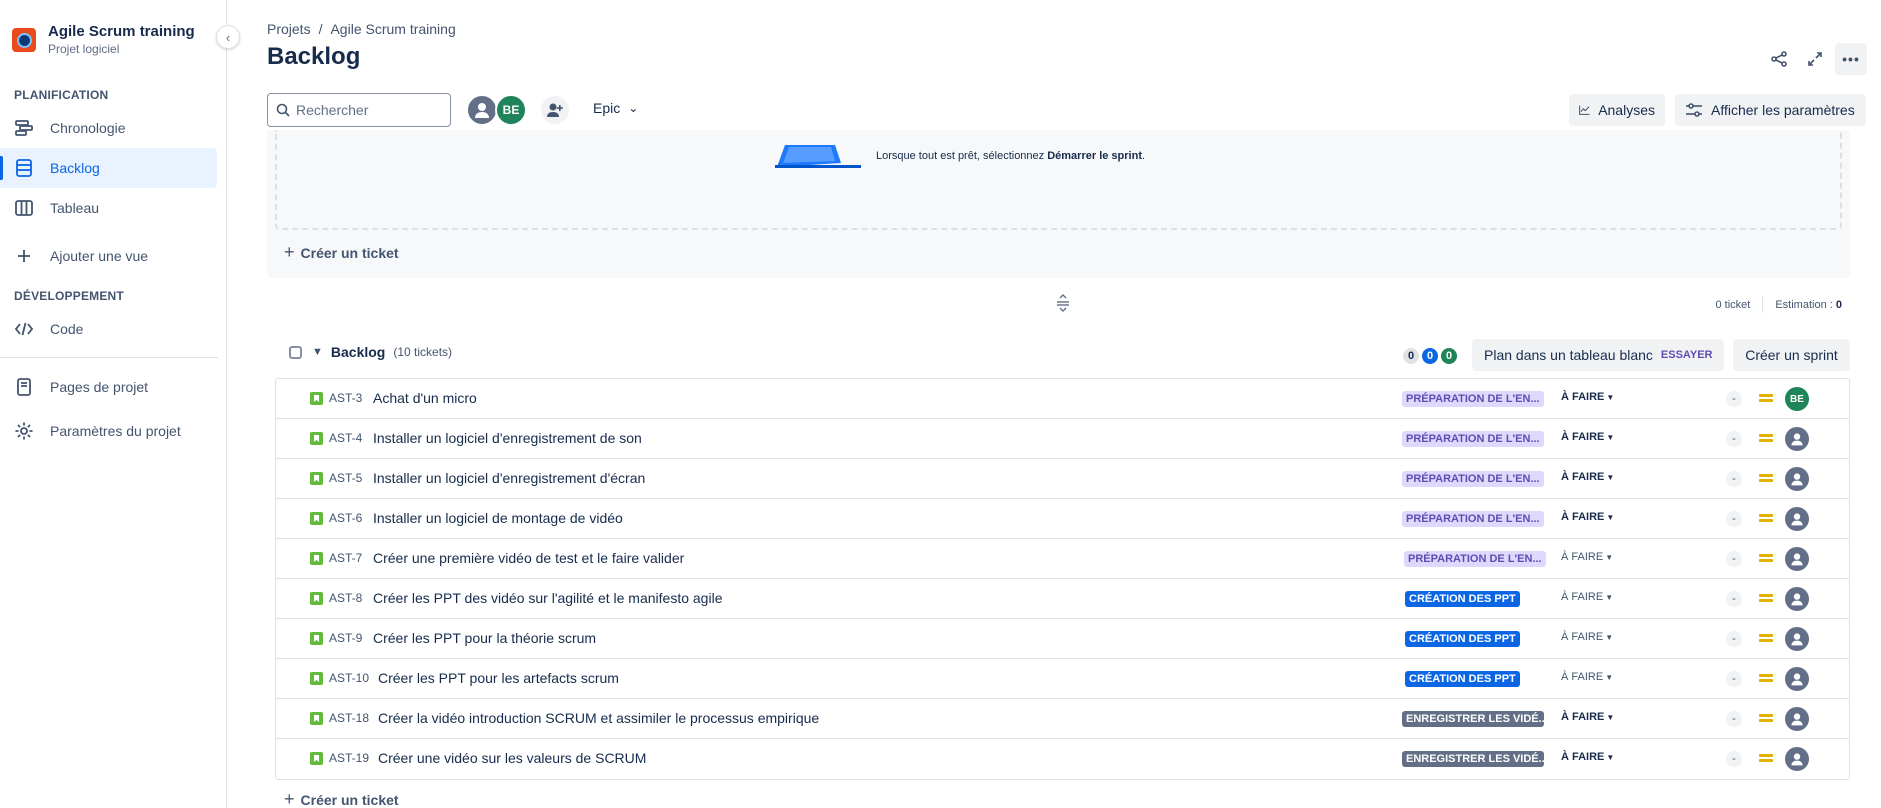 The width and height of the screenshot is (1881, 808). What do you see at coordinates (345, 558) in the screenshot?
I see `issue-key: AST-7` at bounding box center [345, 558].